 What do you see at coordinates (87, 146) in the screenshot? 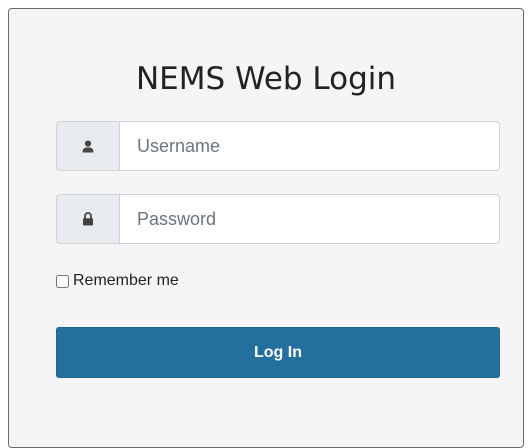
I see `user-icon` at bounding box center [87, 146].